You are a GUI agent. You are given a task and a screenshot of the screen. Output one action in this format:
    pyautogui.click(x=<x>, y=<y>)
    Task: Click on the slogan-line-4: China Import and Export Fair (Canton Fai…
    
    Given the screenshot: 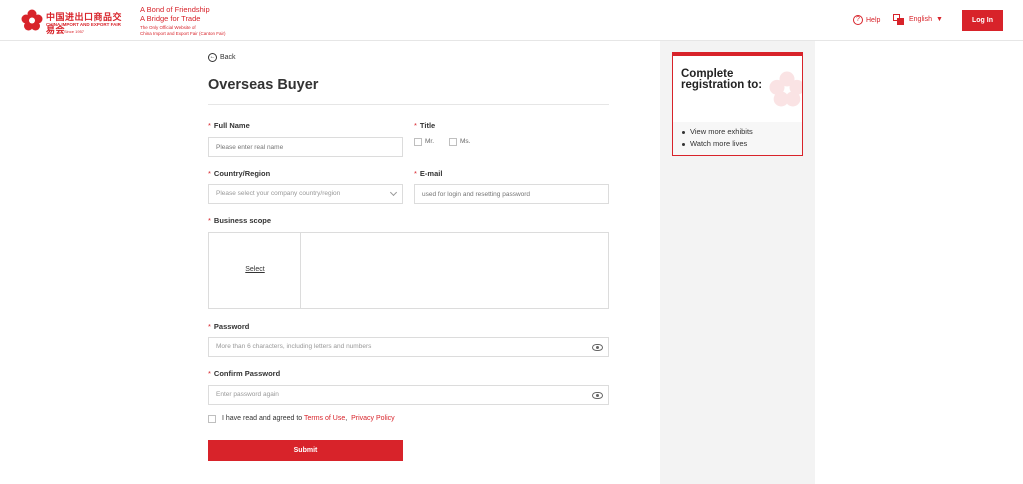 What is the action you would take?
    pyautogui.click(x=183, y=33)
    